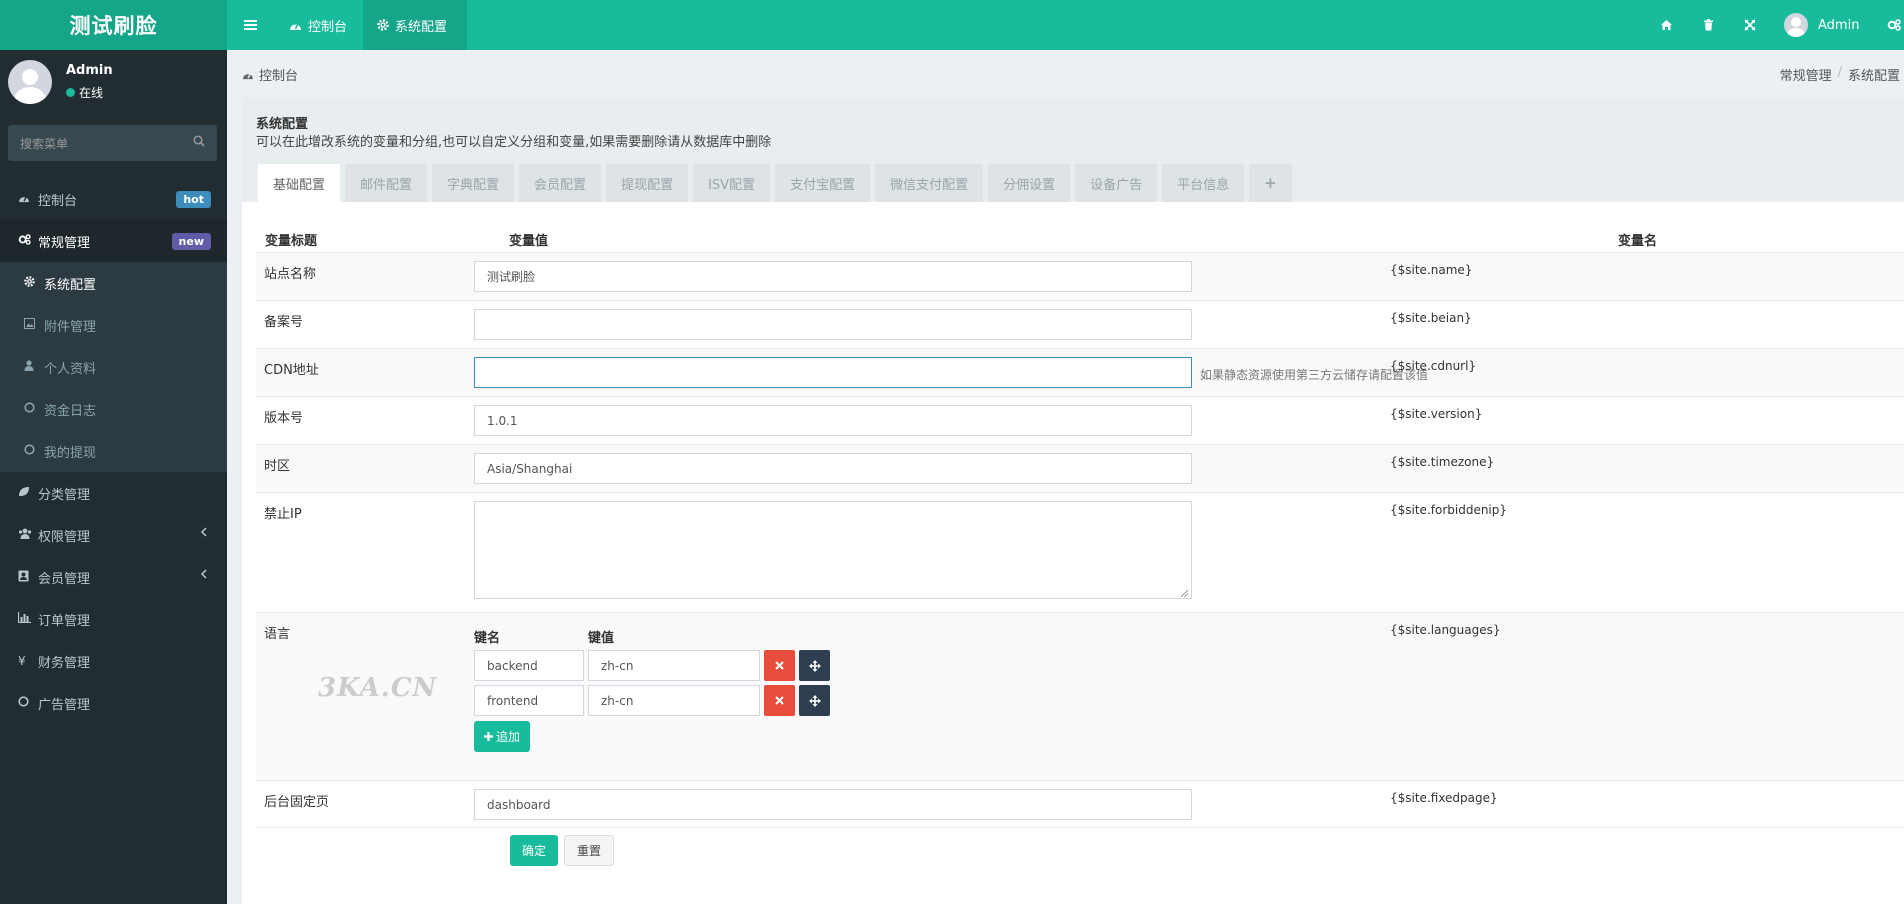 The height and width of the screenshot is (904, 1904). Describe the element at coordinates (24, 619) in the screenshot. I see `bar-chart-icon` at that location.